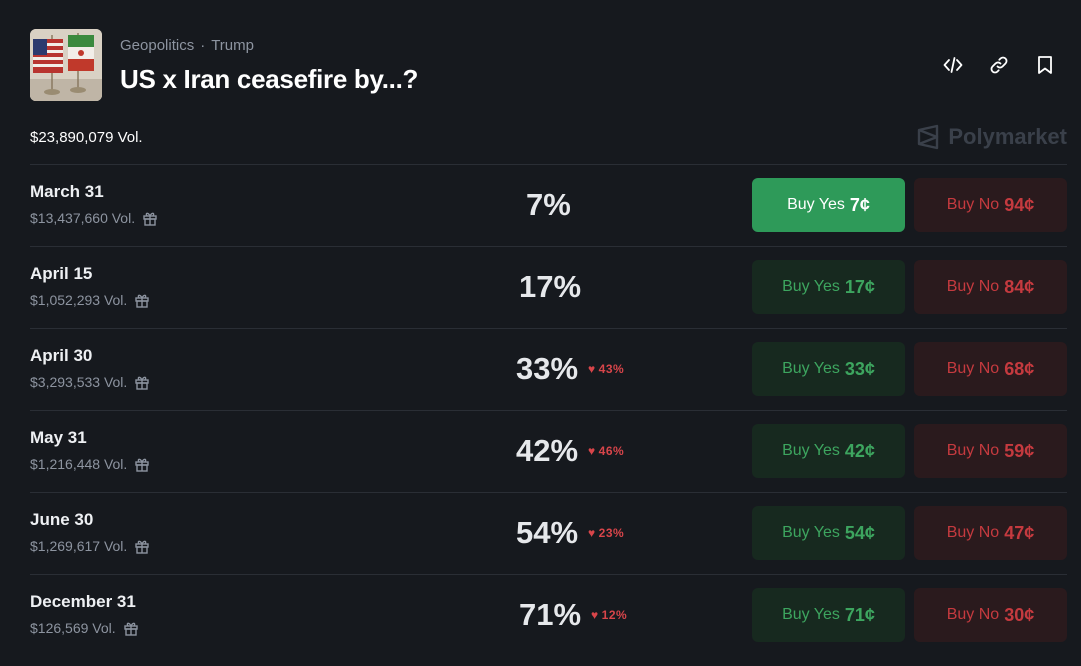 The image size is (1081, 666). I want to click on total-volume: $23,890,079 Vol., so click(86, 137).